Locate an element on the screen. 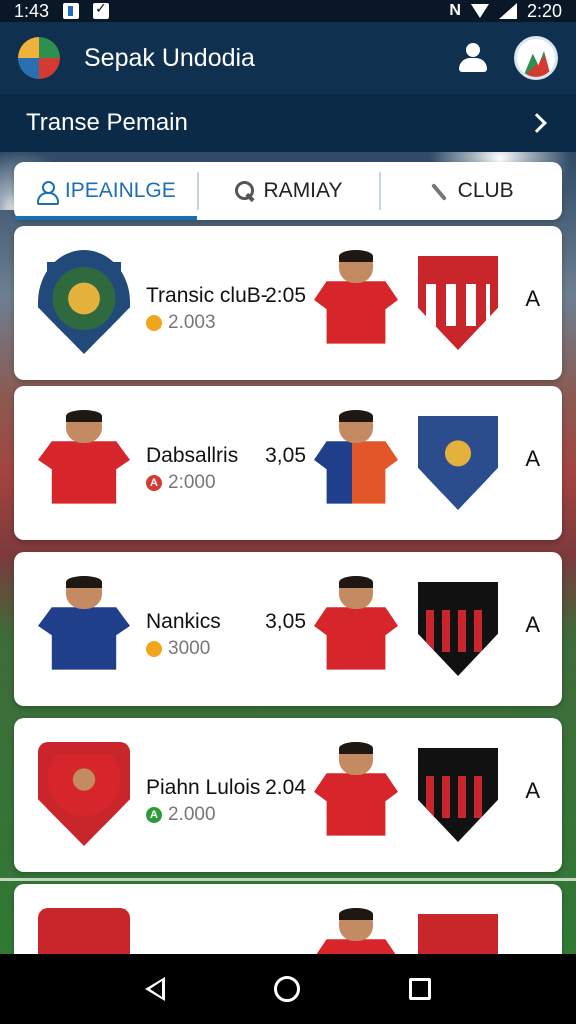  wifi-icon is located at coordinates (479, 11).